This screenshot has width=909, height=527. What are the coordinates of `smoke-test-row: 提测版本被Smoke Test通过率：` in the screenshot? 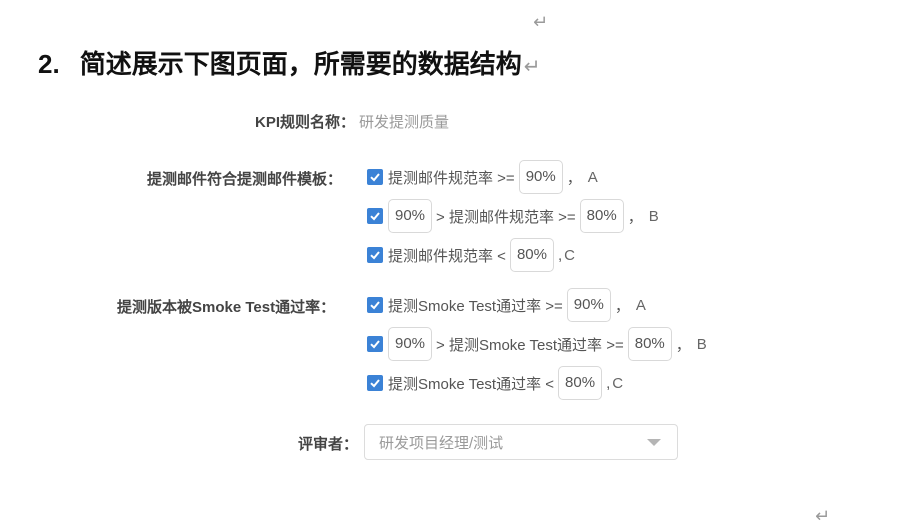 It's located at (226, 306).